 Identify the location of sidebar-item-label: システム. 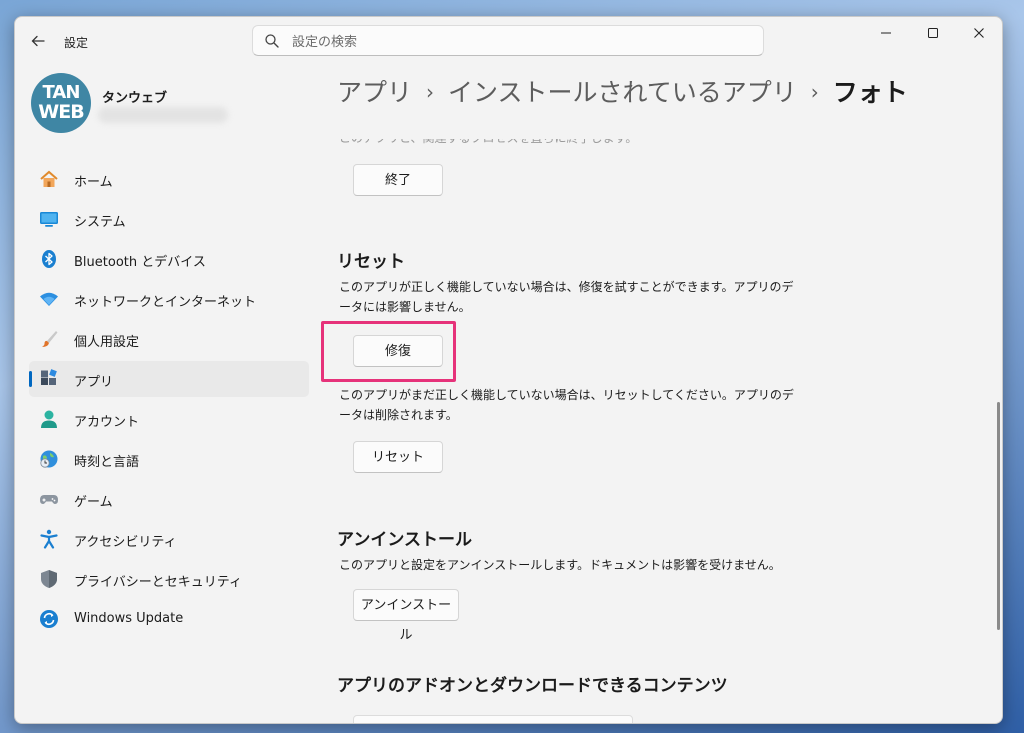
(100, 222).